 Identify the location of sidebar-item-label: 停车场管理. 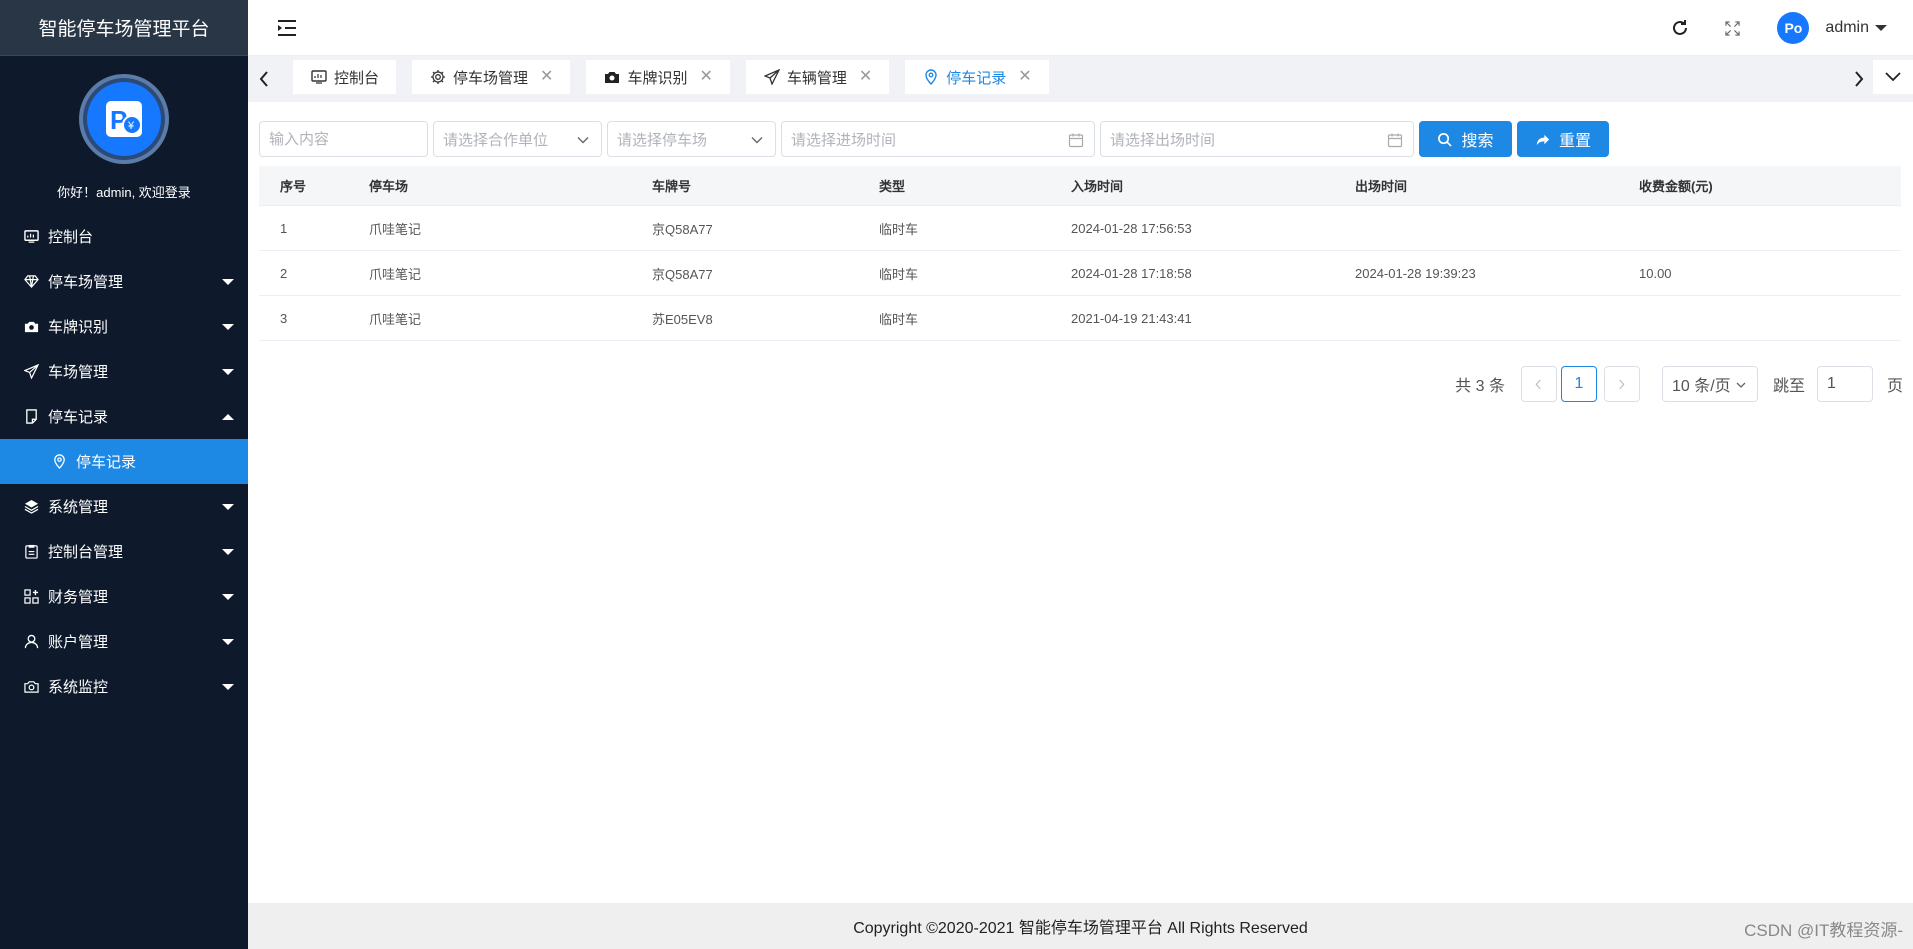
(86, 282).